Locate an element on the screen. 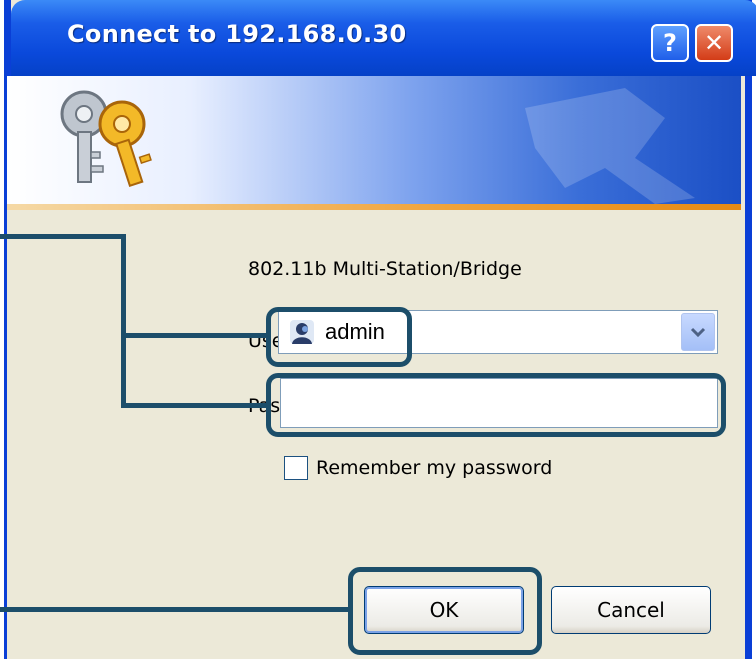 This screenshot has width=756, height=659. callout-connector-password is located at coordinates (197, 405).